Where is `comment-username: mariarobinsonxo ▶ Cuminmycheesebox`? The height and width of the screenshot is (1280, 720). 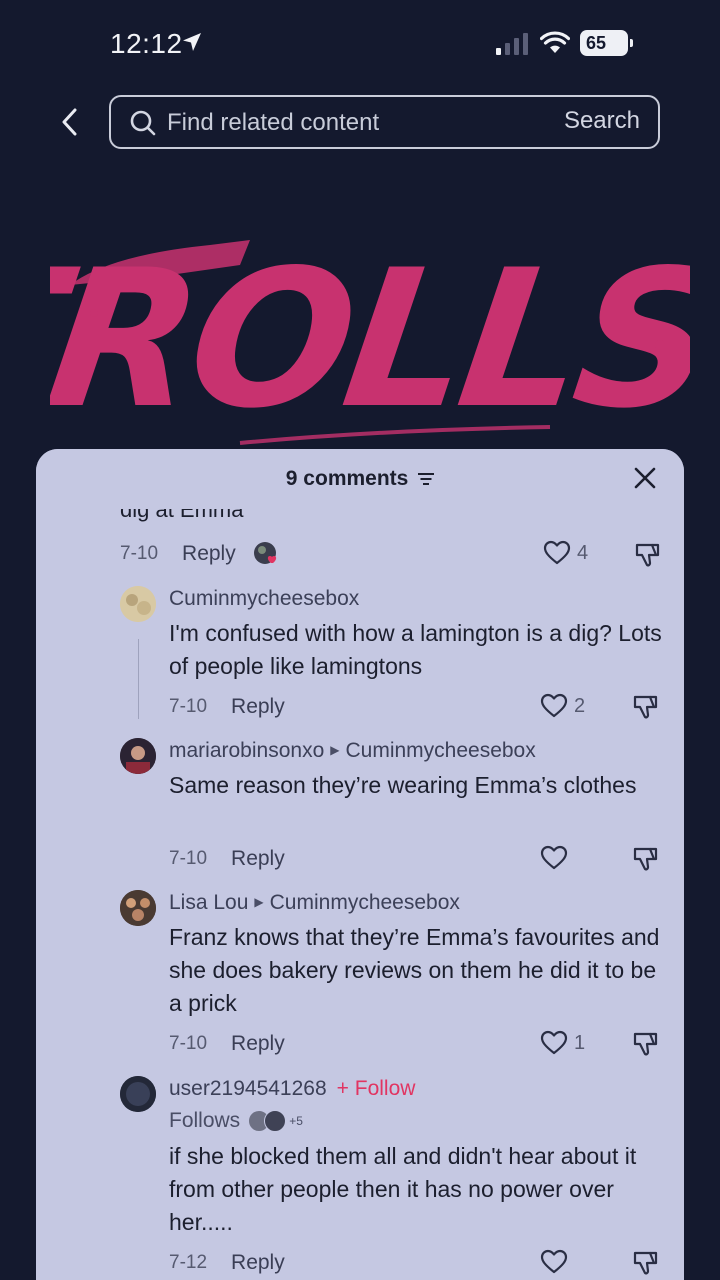
comment-username: mariarobinsonxo ▶ Cuminmycheesebox is located at coordinates (352, 751).